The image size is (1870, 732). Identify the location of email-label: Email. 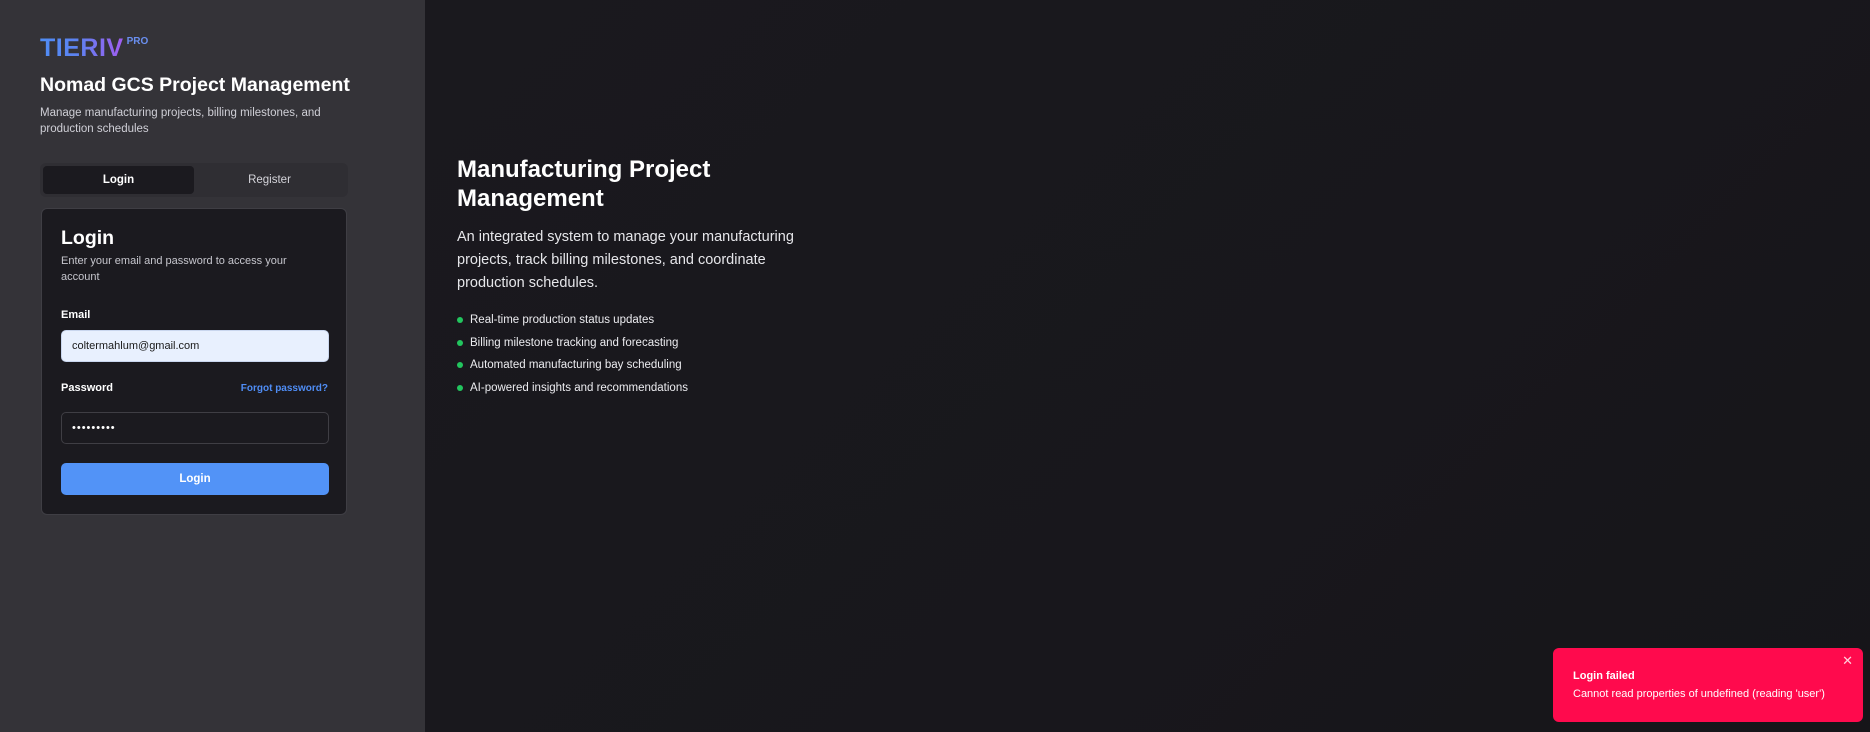
(76, 315).